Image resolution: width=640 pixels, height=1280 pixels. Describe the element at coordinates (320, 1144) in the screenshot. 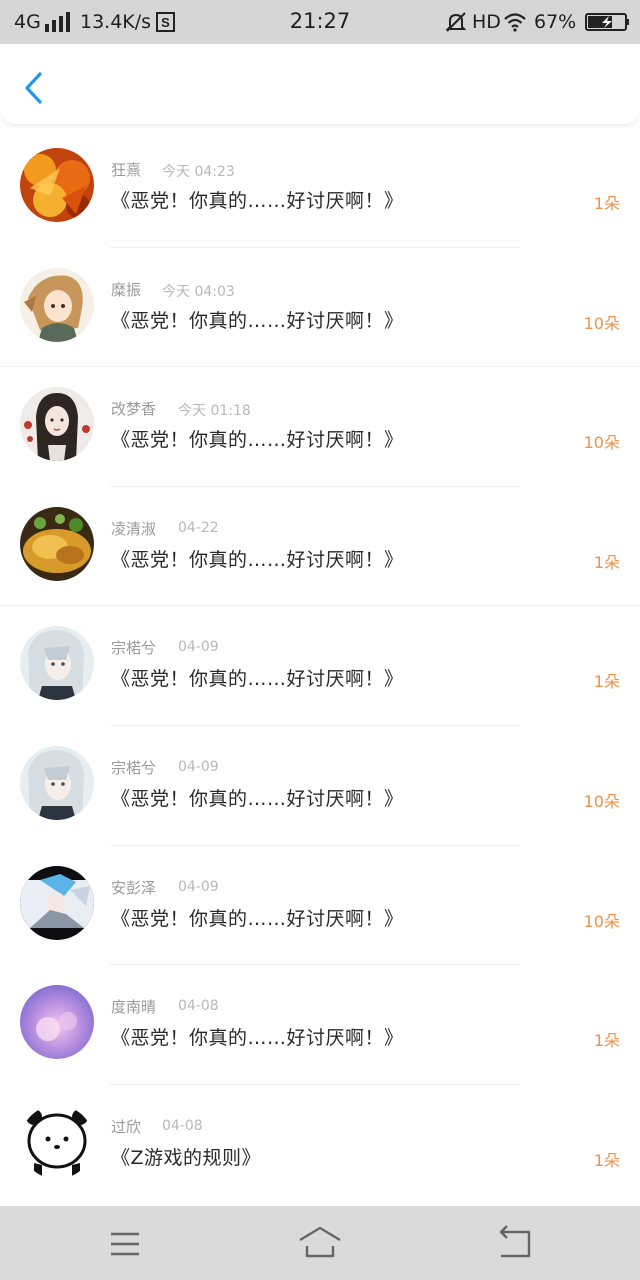

I see `list-item: 过欣 04-08 《Z游戏的规则》 1朵` at that location.